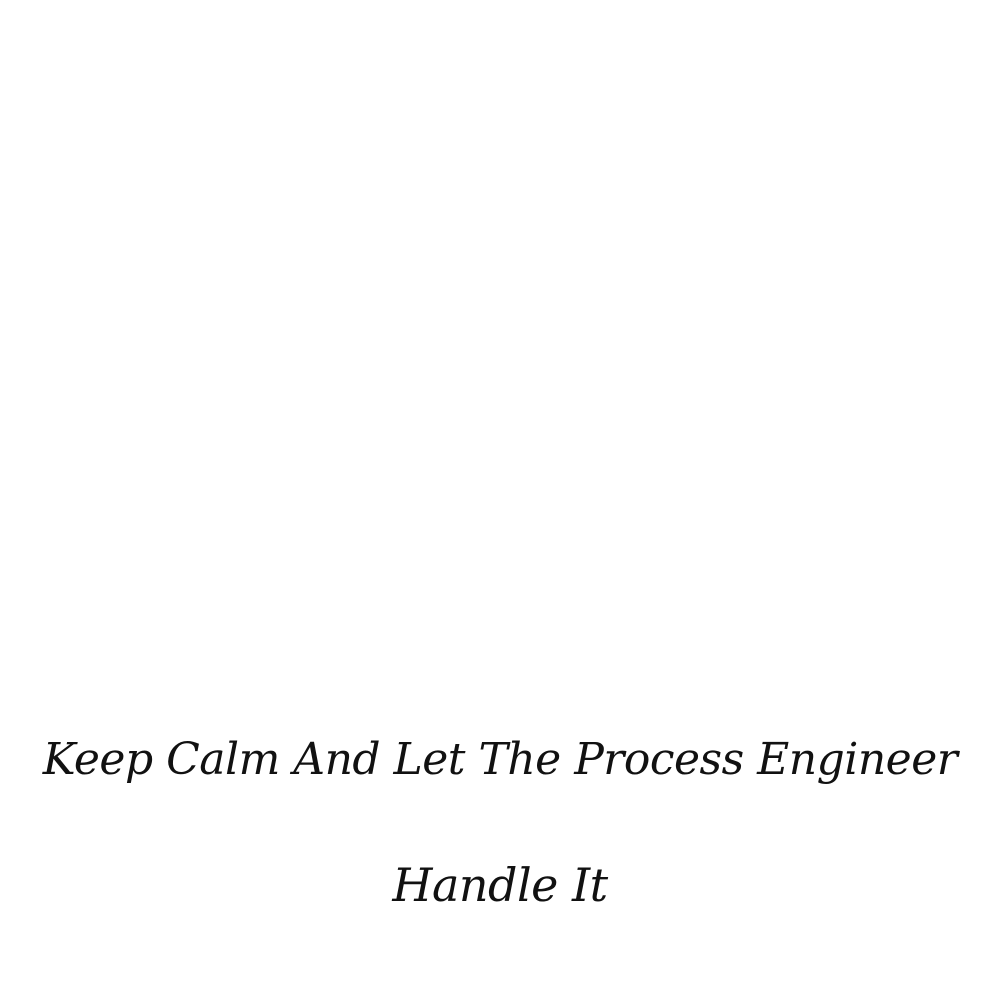 This screenshot has height=1000, width=1000. What do you see at coordinates (500, 759) in the screenshot?
I see `quote-line-1: Keep Calm And Let The Process Engineer` at bounding box center [500, 759].